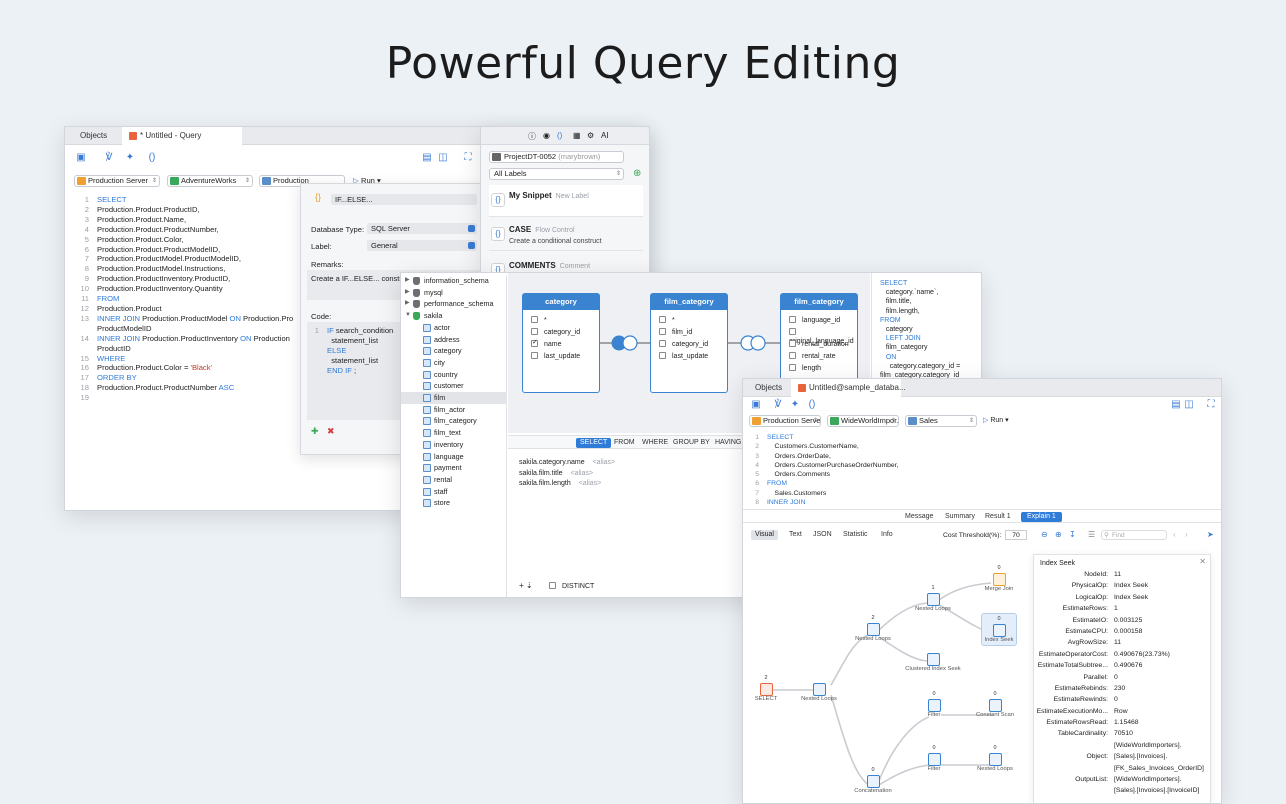 The image size is (1286, 804). Describe the element at coordinates (933, 598) in the screenshot. I see `plan-node-nested-loops: 1 Nested Loops` at that location.